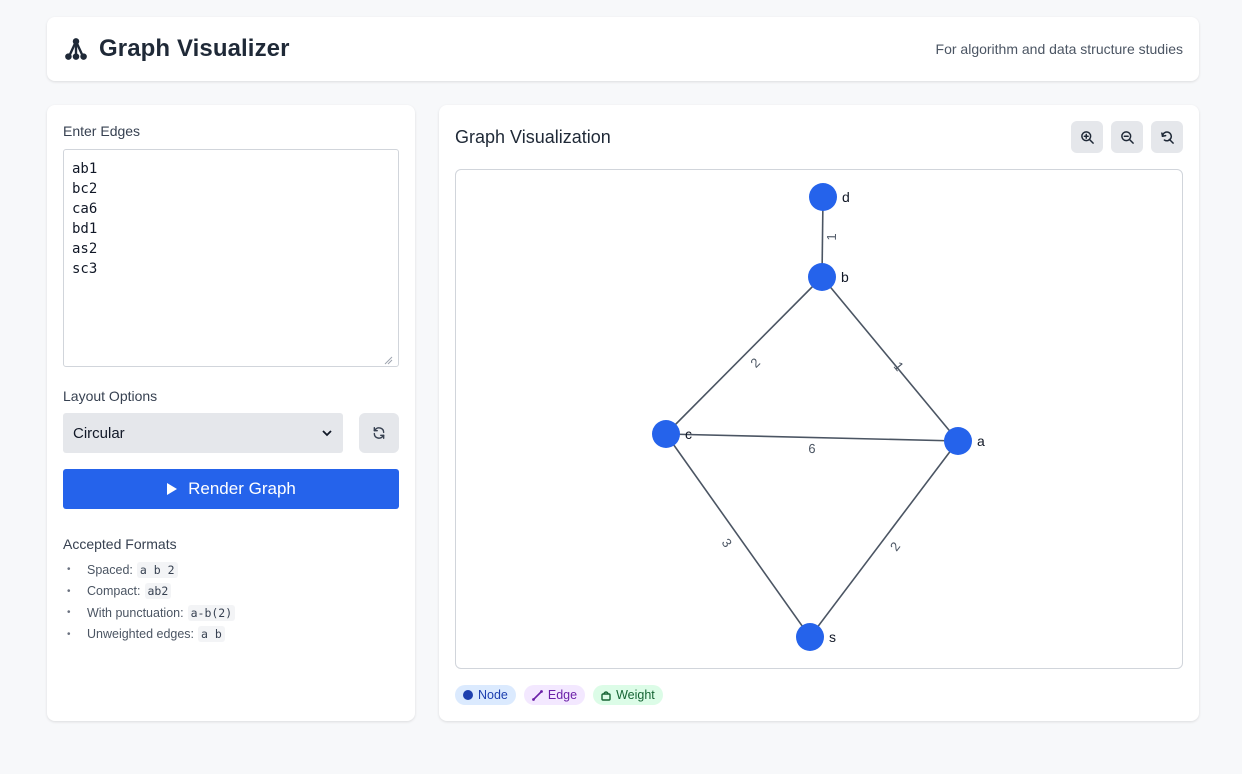 Image resolution: width=1242 pixels, height=774 pixels. Describe the element at coordinates (810, 637) in the screenshot. I see `graph-node-s` at that location.